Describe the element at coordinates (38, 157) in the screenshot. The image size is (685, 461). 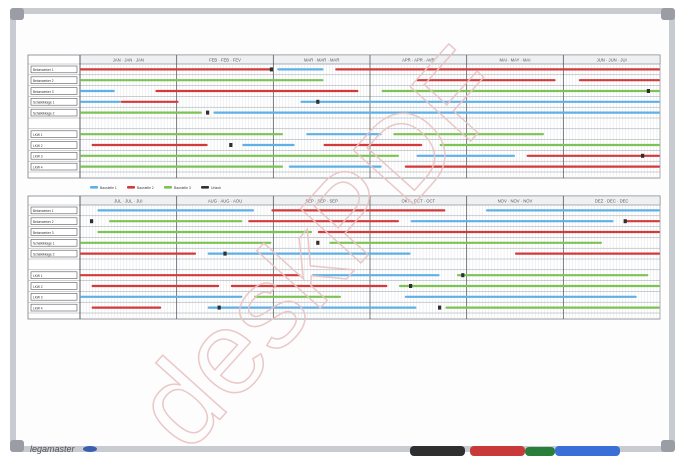
I see `row-label: LKW 3` at that location.